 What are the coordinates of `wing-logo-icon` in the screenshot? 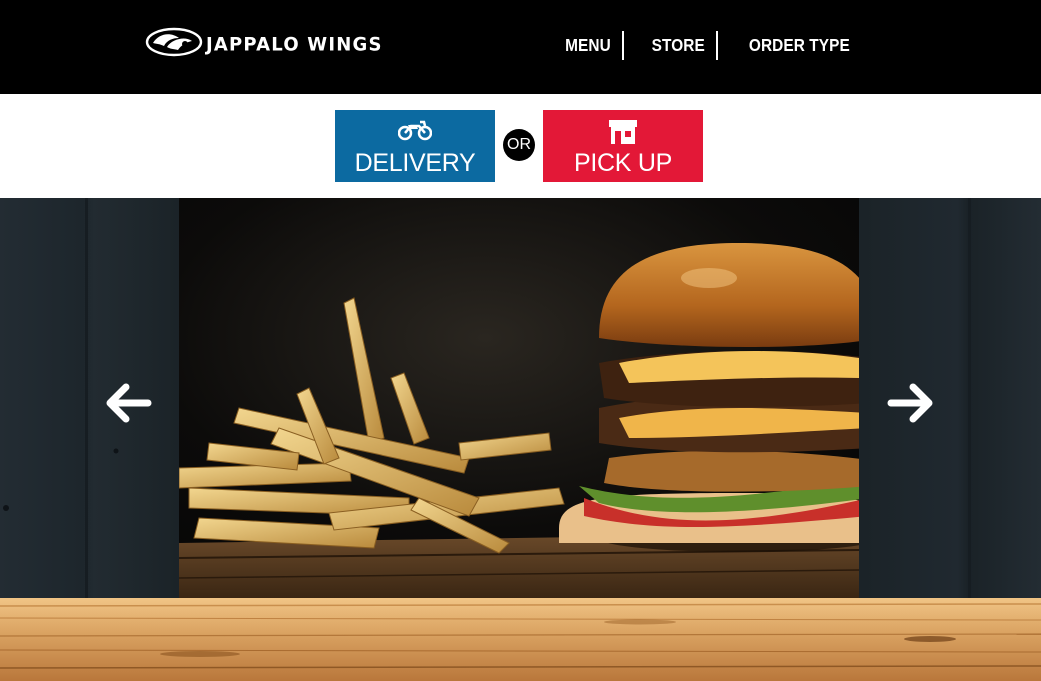 It's located at (174, 44).